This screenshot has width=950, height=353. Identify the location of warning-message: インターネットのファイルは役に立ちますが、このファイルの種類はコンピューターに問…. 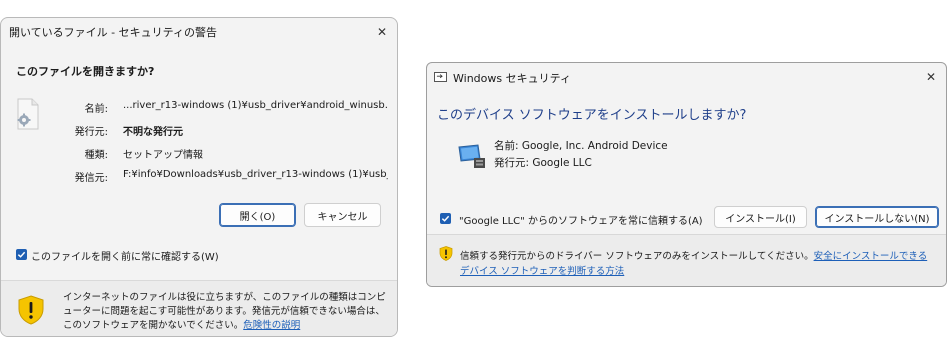
(225, 312).